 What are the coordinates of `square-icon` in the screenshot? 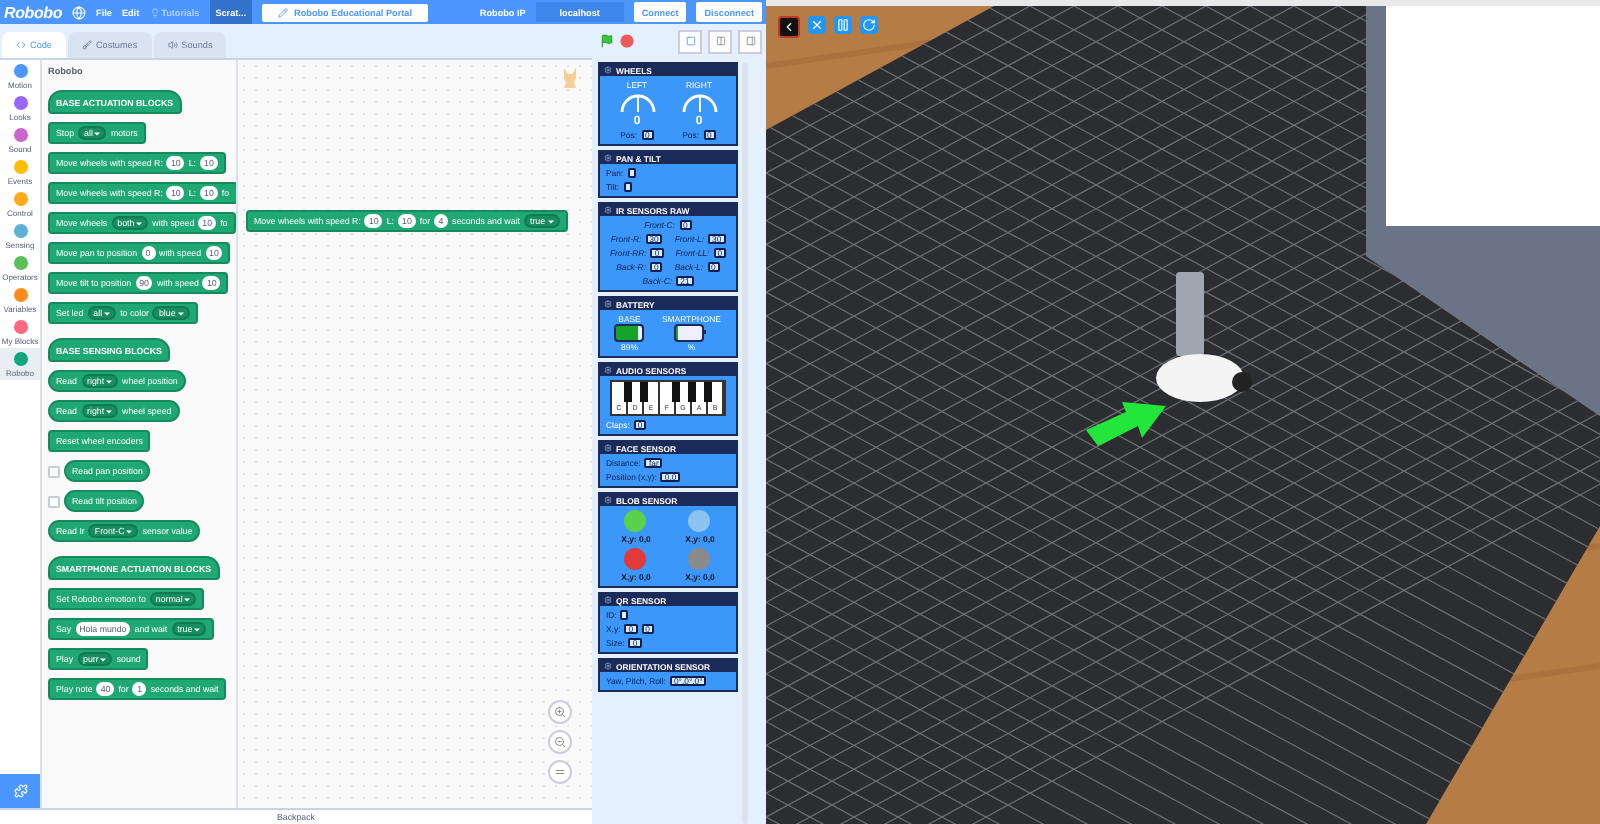 It's located at (690, 41).